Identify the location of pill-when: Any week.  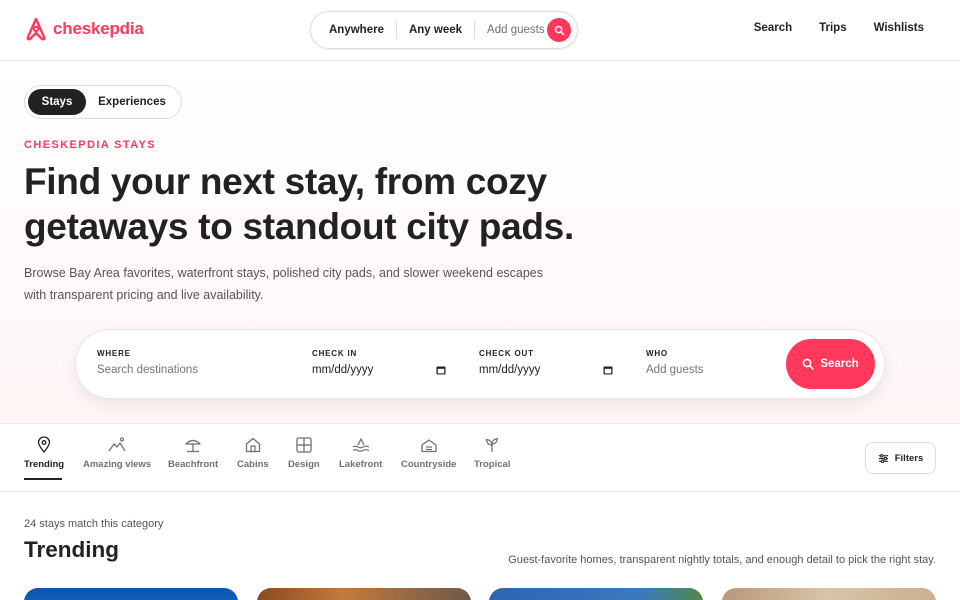
(435, 30).